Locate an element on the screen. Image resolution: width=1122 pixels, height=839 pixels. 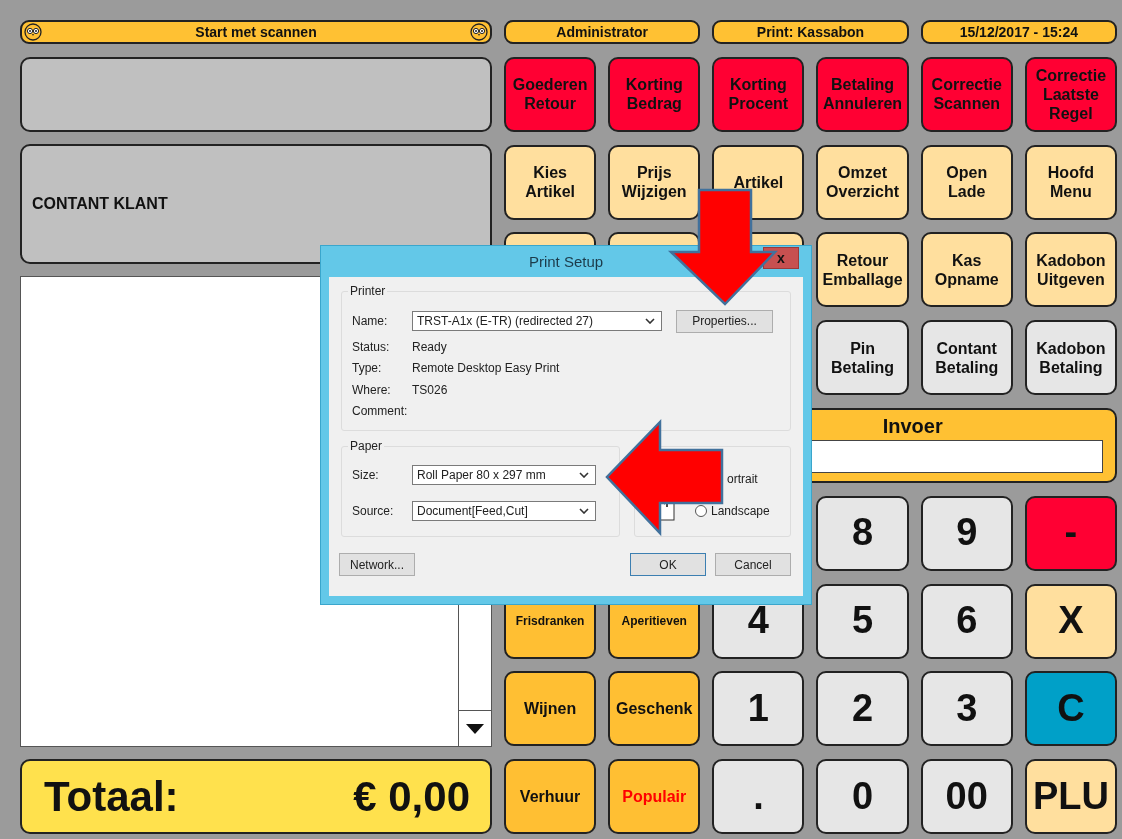
date-time: 15/12/2017 - 15:24 is located at coordinates (1018, 32).